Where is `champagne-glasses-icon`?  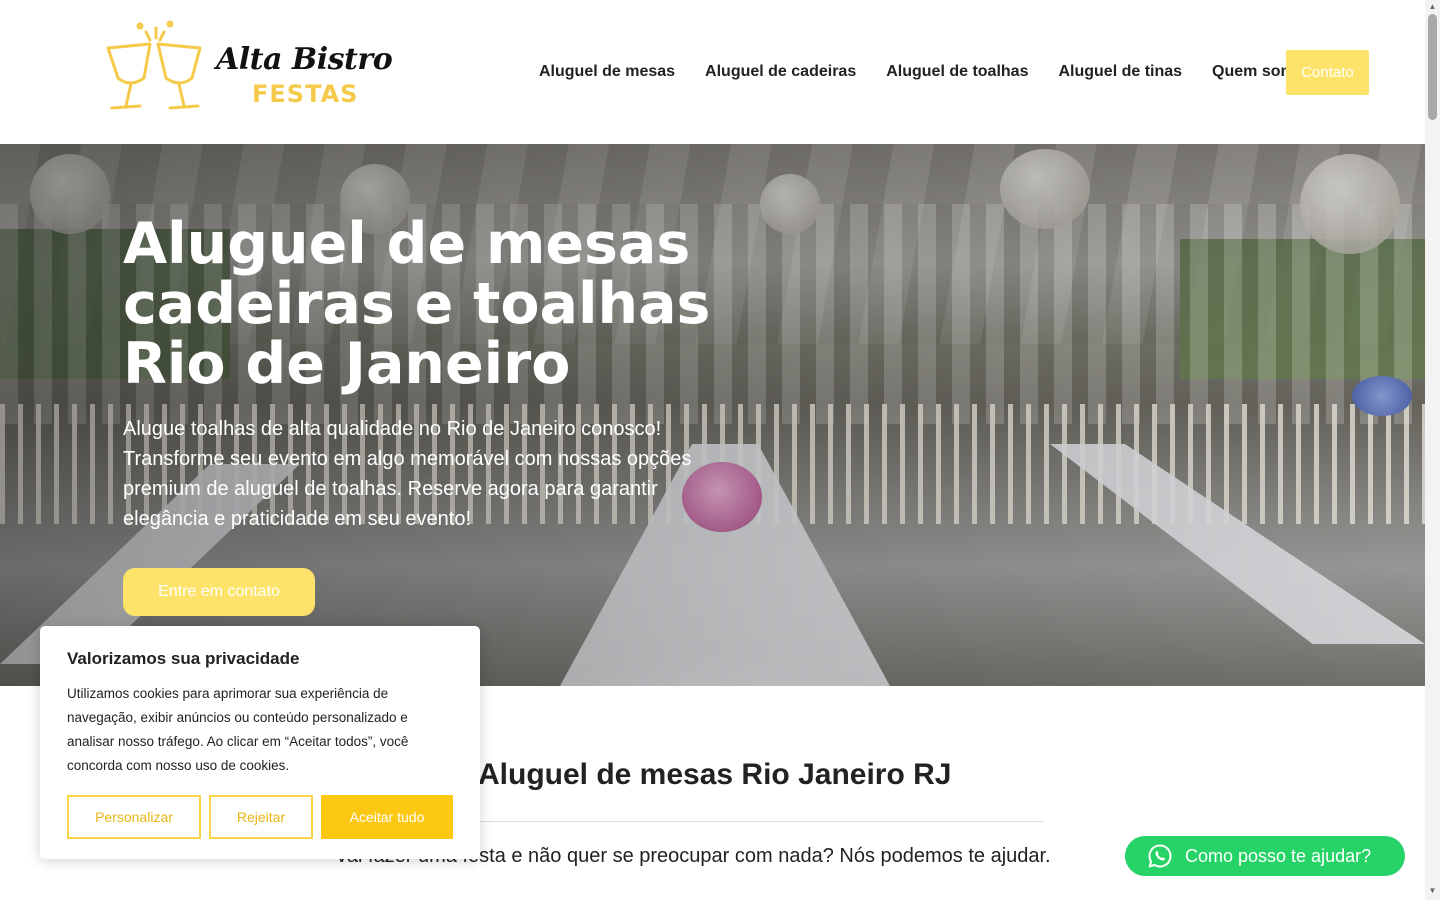 champagne-glasses-icon is located at coordinates (154, 65).